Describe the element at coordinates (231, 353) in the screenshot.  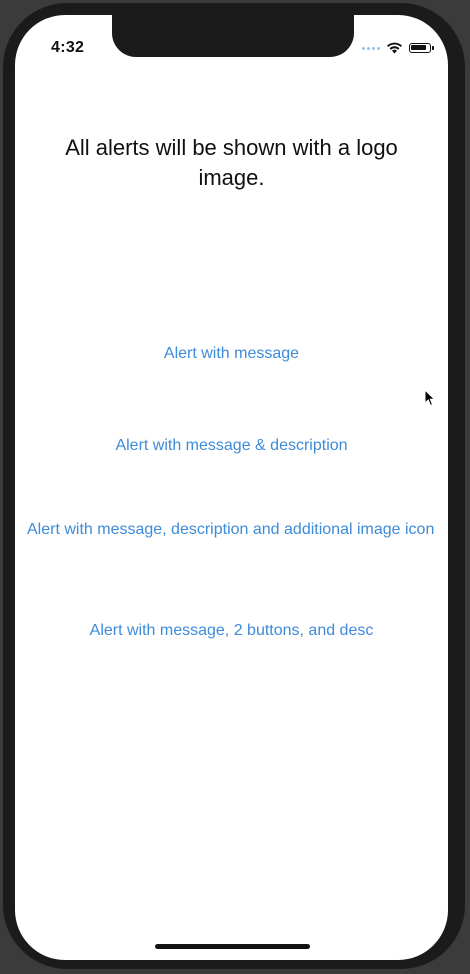
I see `alert-message-button: Alert with message` at that location.